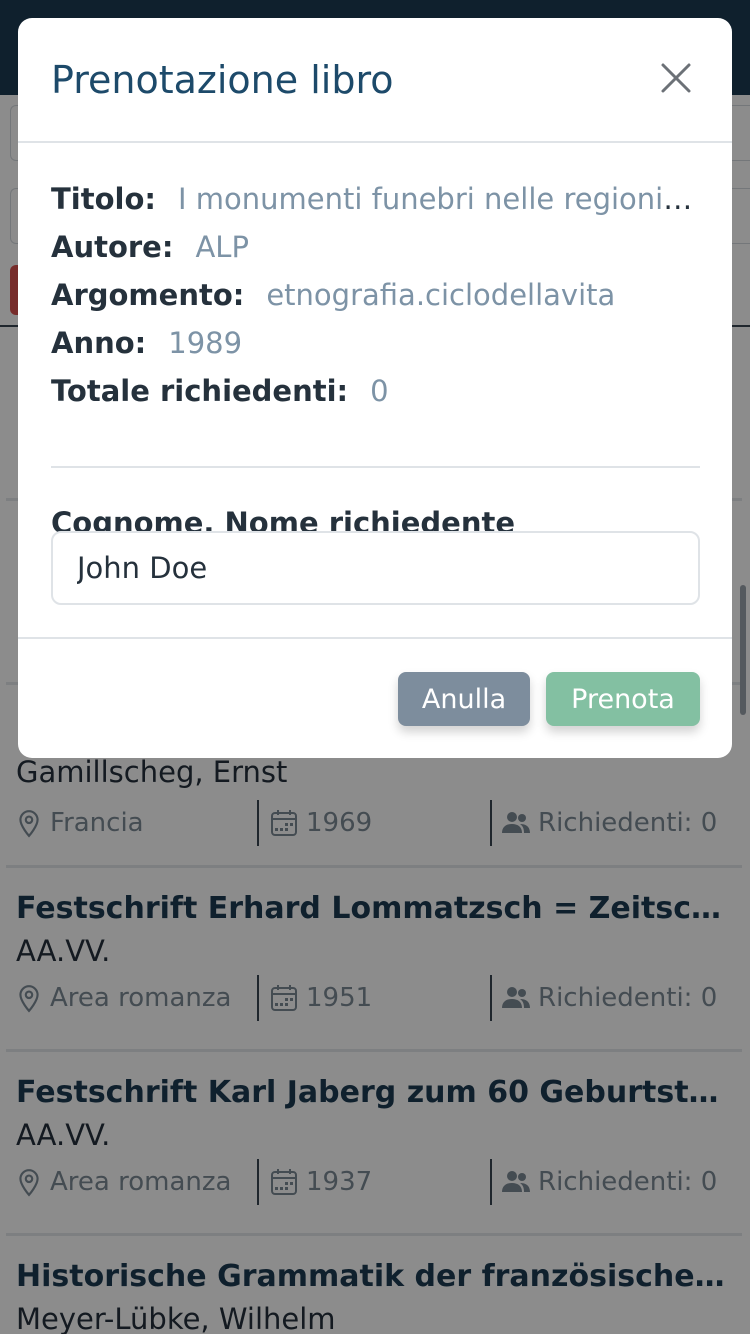 This screenshot has height=1334, width=750. What do you see at coordinates (222, 80) in the screenshot?
I see `modal-title: Prenotazione libro` at bounding box center [222, 80].